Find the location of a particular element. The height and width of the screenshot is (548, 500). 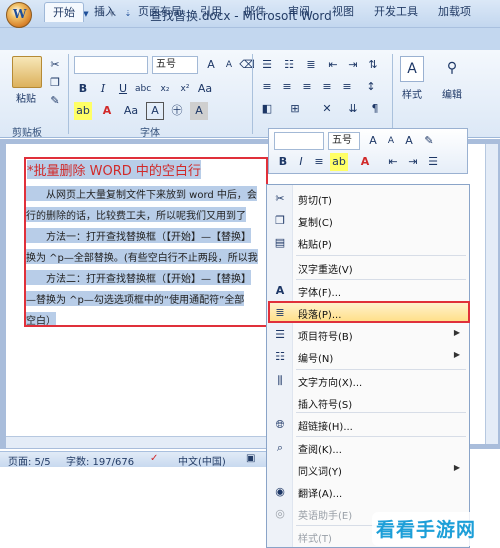

paste-icon is located at coordinates (27, 72).